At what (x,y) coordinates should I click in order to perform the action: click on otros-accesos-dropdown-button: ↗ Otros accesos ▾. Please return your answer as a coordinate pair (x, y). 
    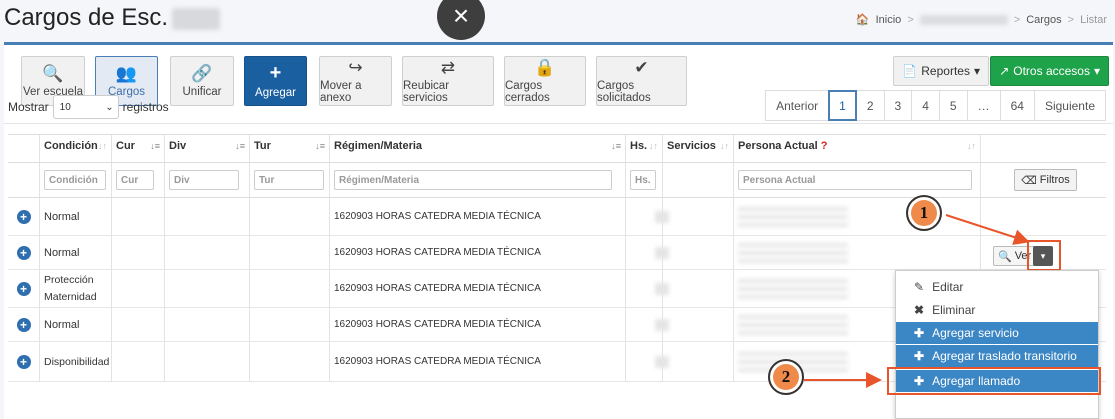
    Looking at the image, I should click on (1049, 71).